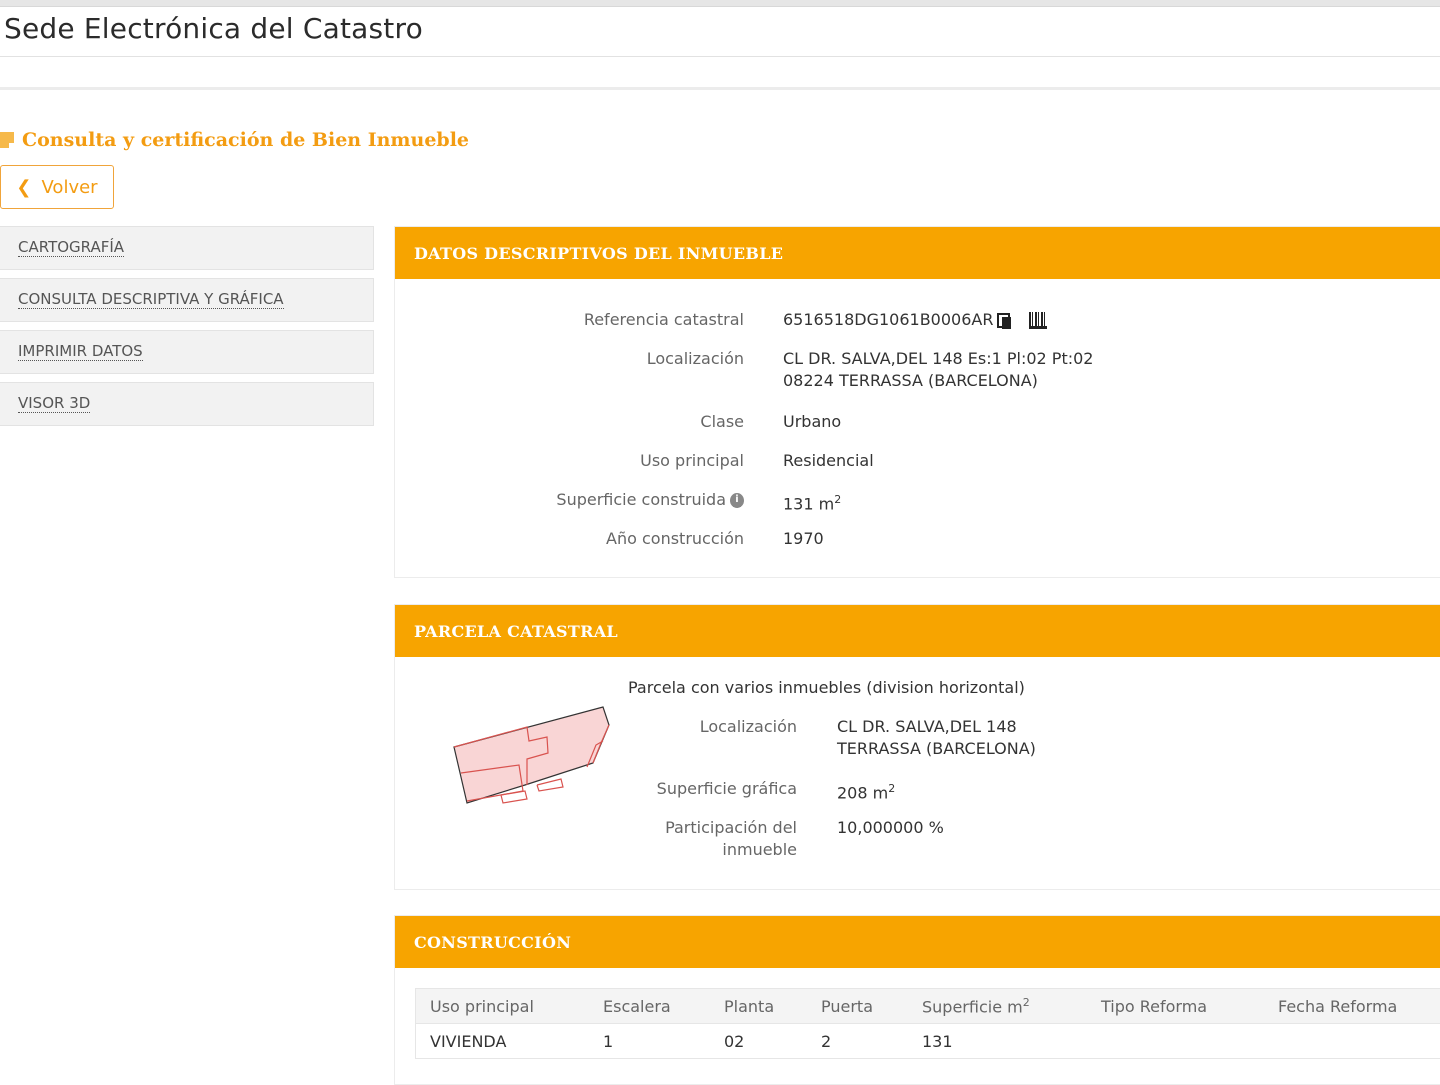 This screenshot has width=1440, height=1085. What do you see at coordinates (838, 499) in the screenshot?
I see `superficie-unit-exponent: 2` at bounding box center [838, 499].